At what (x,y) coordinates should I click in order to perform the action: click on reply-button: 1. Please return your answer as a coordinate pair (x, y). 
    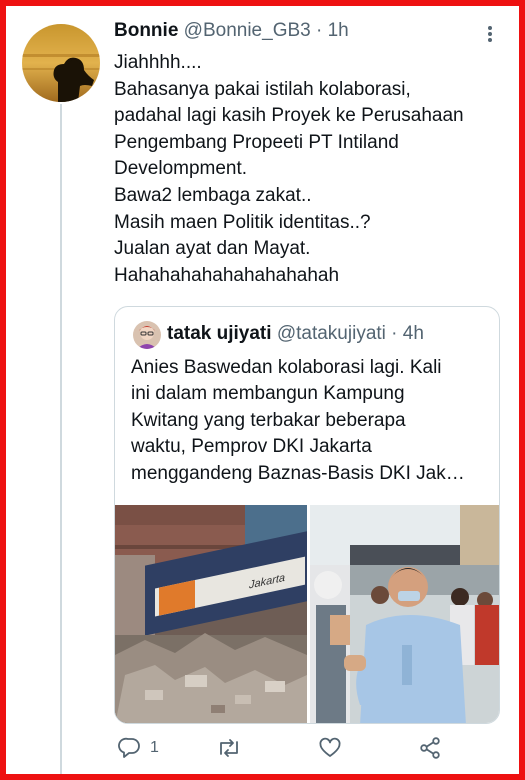
    Looking at the image, I should click on (138, 748).